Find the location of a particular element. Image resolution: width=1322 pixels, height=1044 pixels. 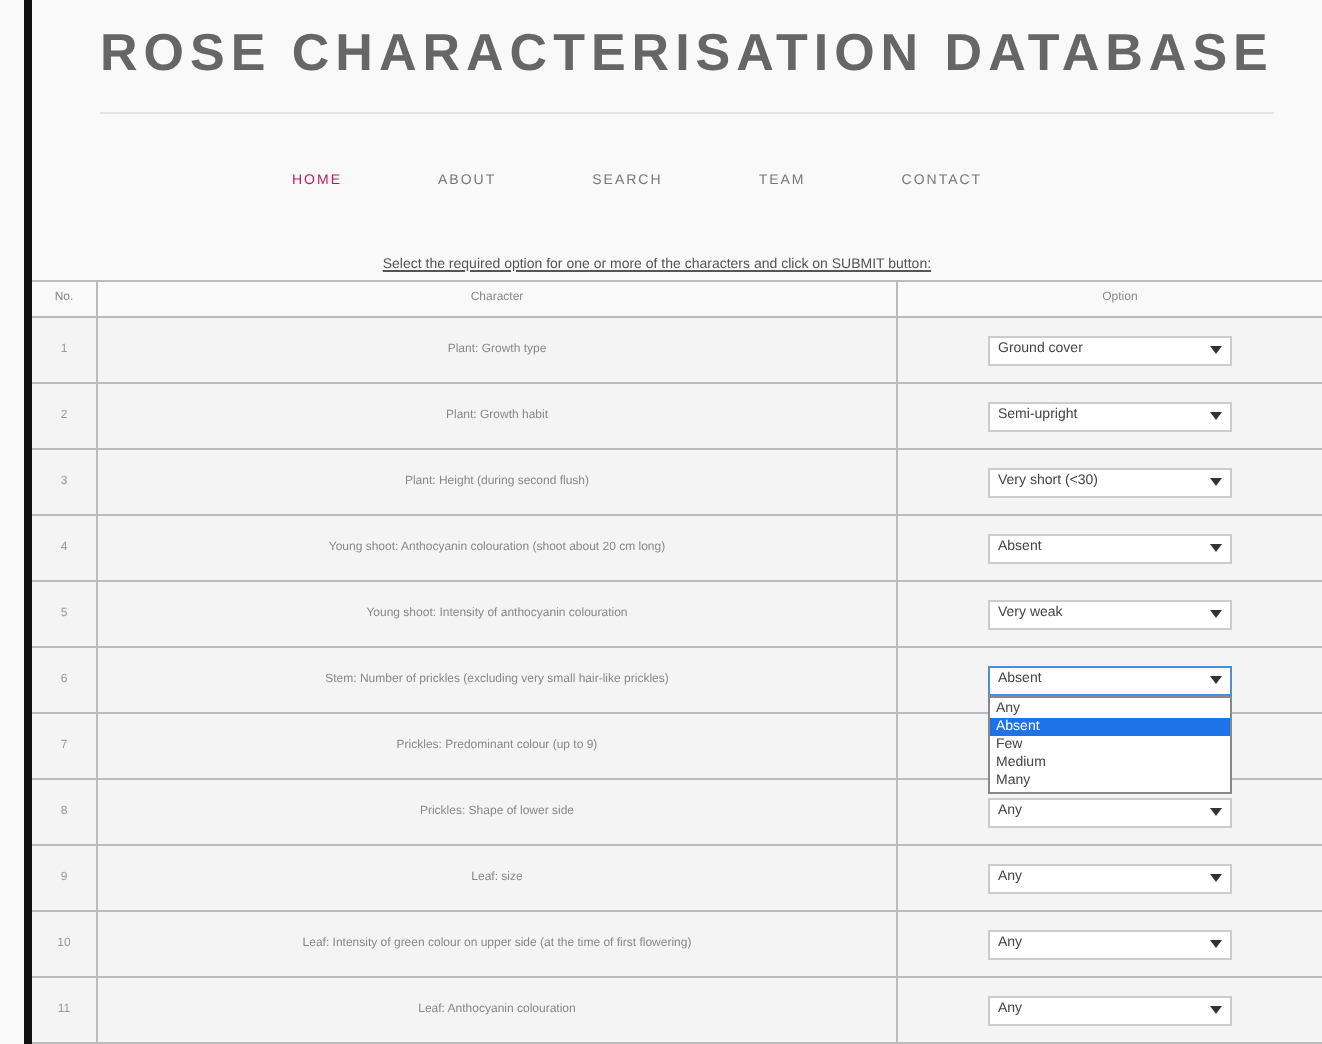

site-title: ROSE CHARACTERISATION DATABASE is located at coordinates (687, 52).